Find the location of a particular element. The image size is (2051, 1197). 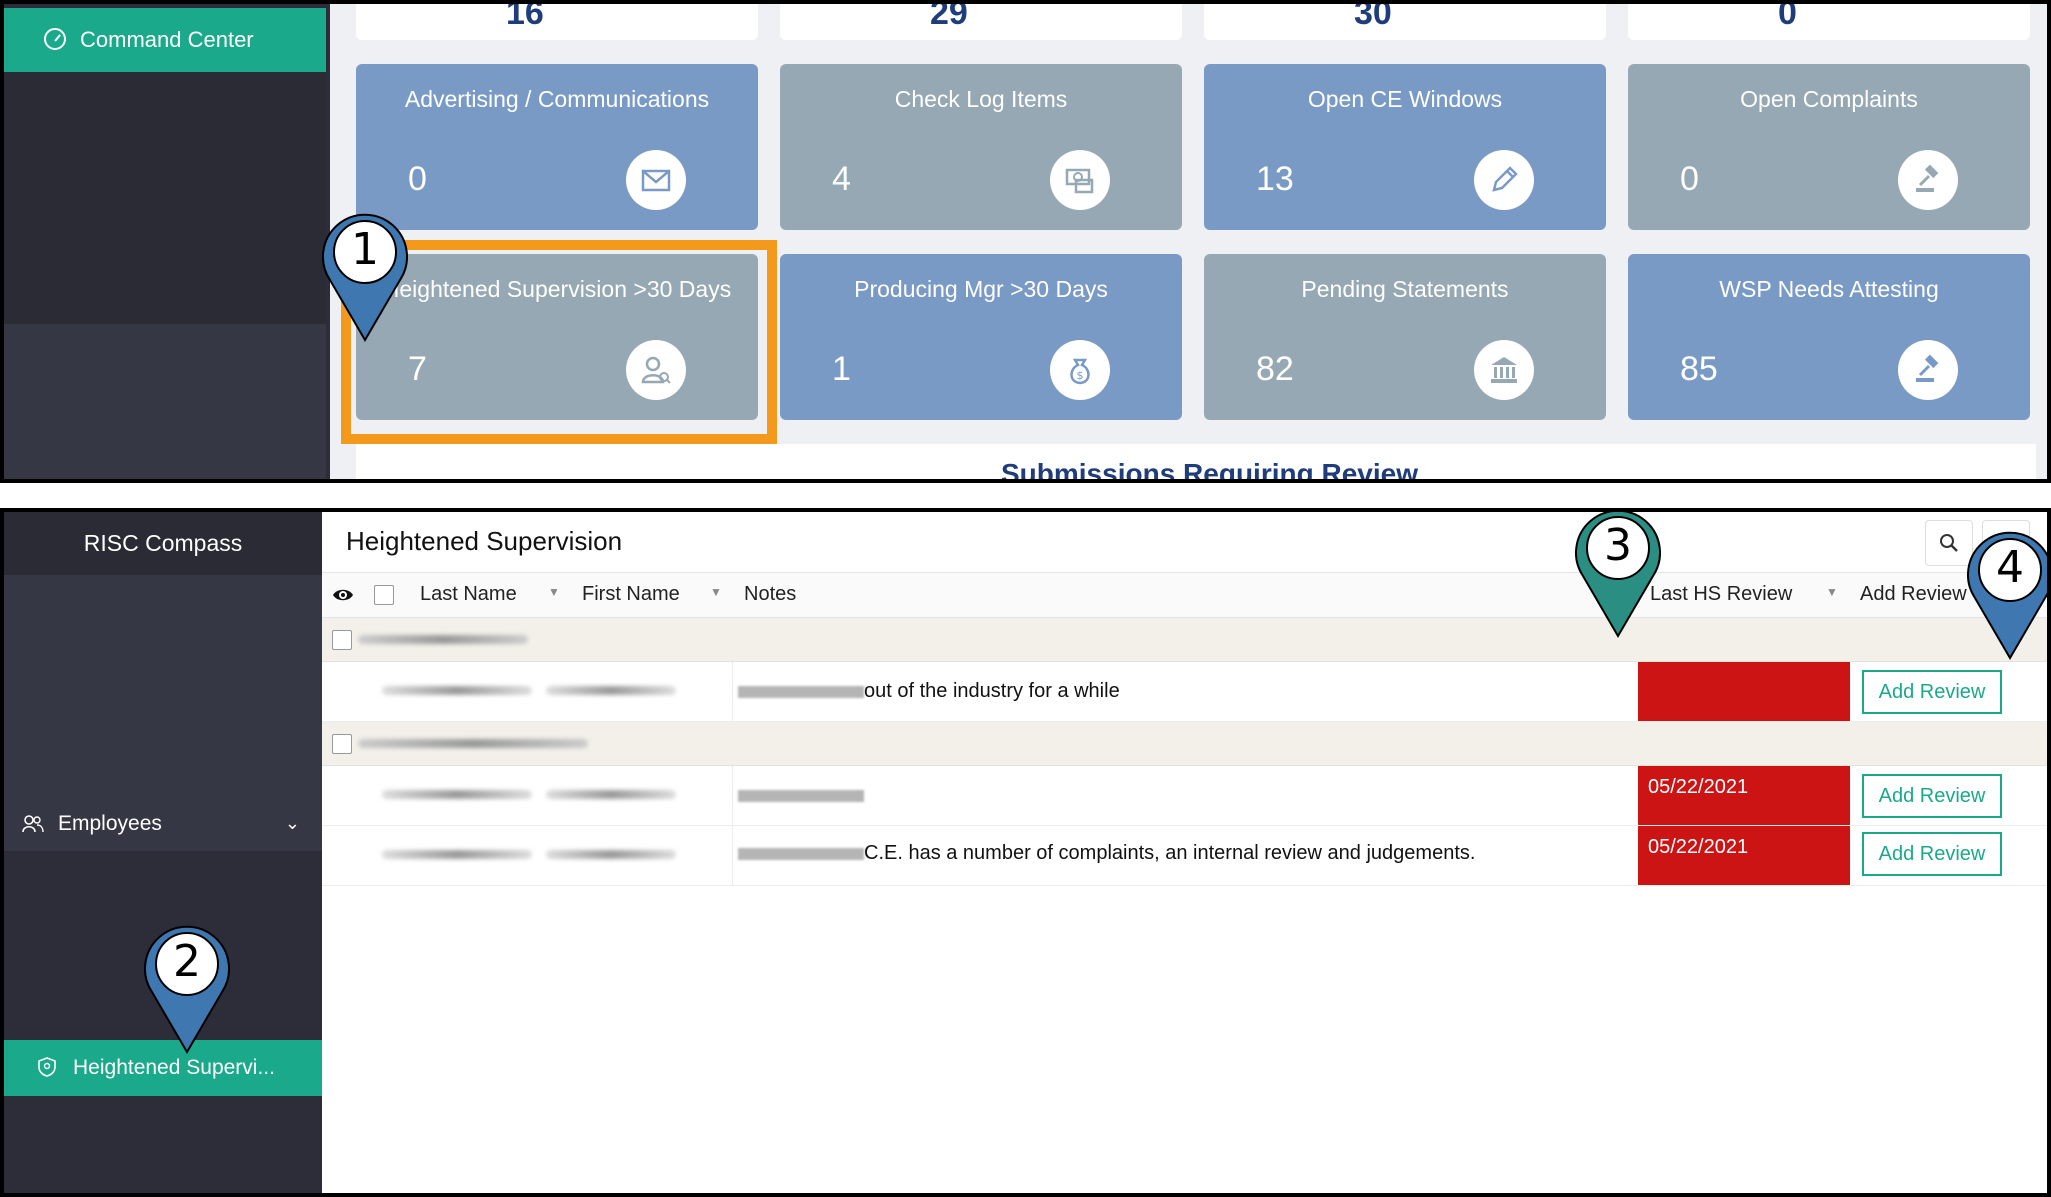

step-marker-3: 3 is located at coordinates (1618, 575).